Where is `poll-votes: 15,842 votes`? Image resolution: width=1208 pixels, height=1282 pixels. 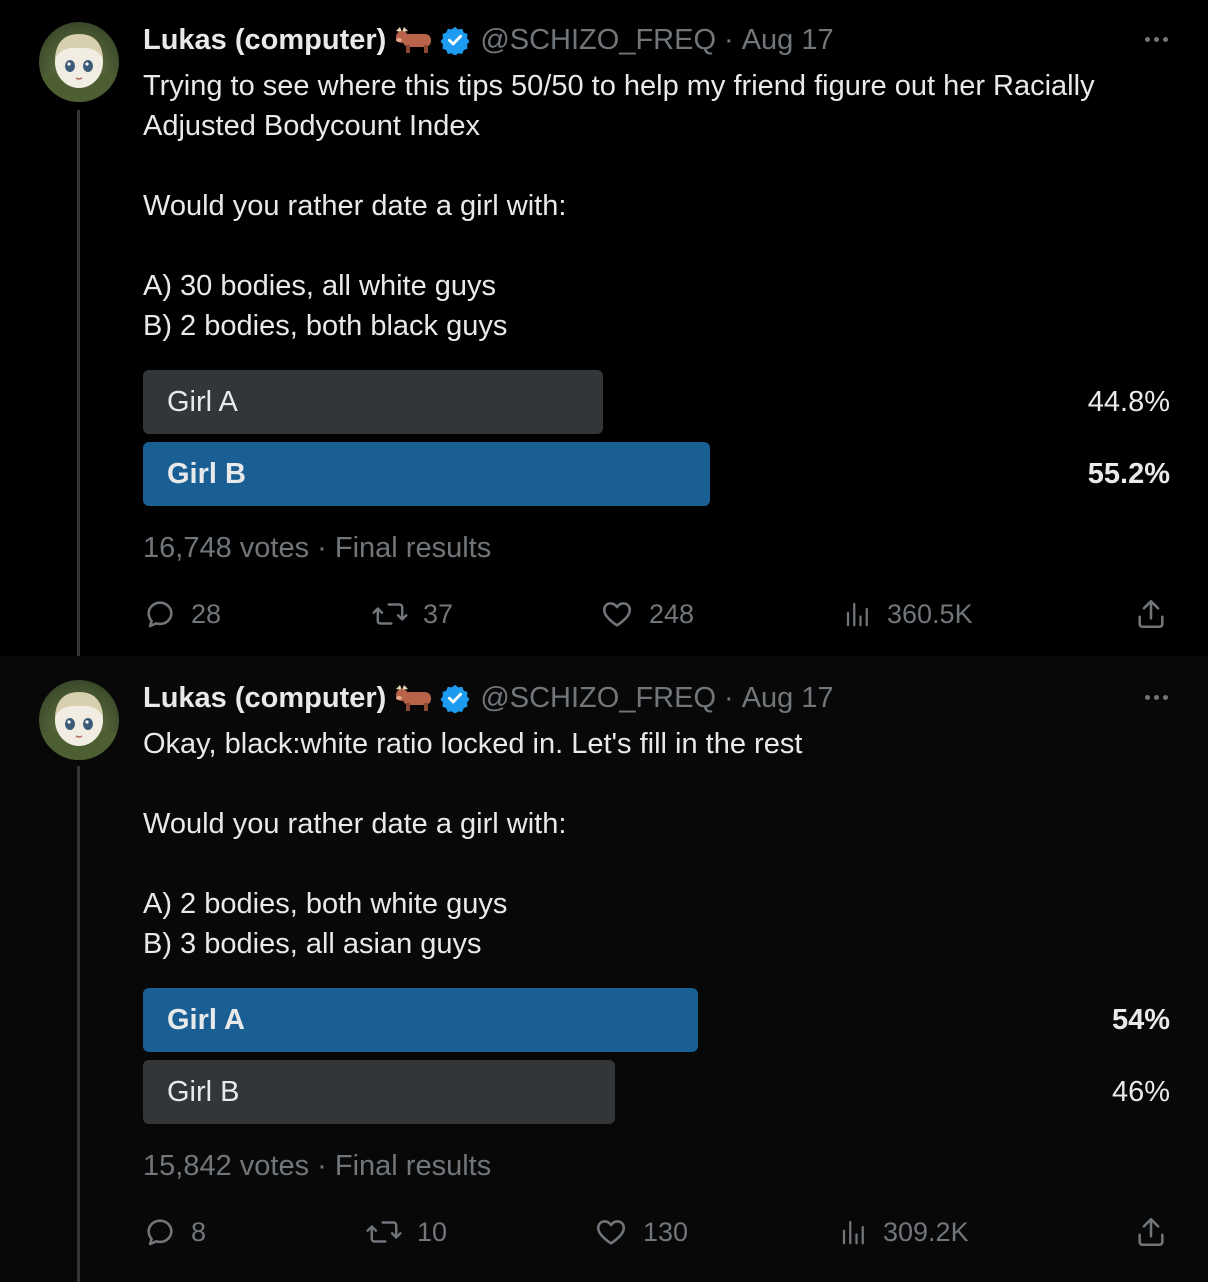 poll-votes: 15,842 votes is located at coordinates (226, 1166).